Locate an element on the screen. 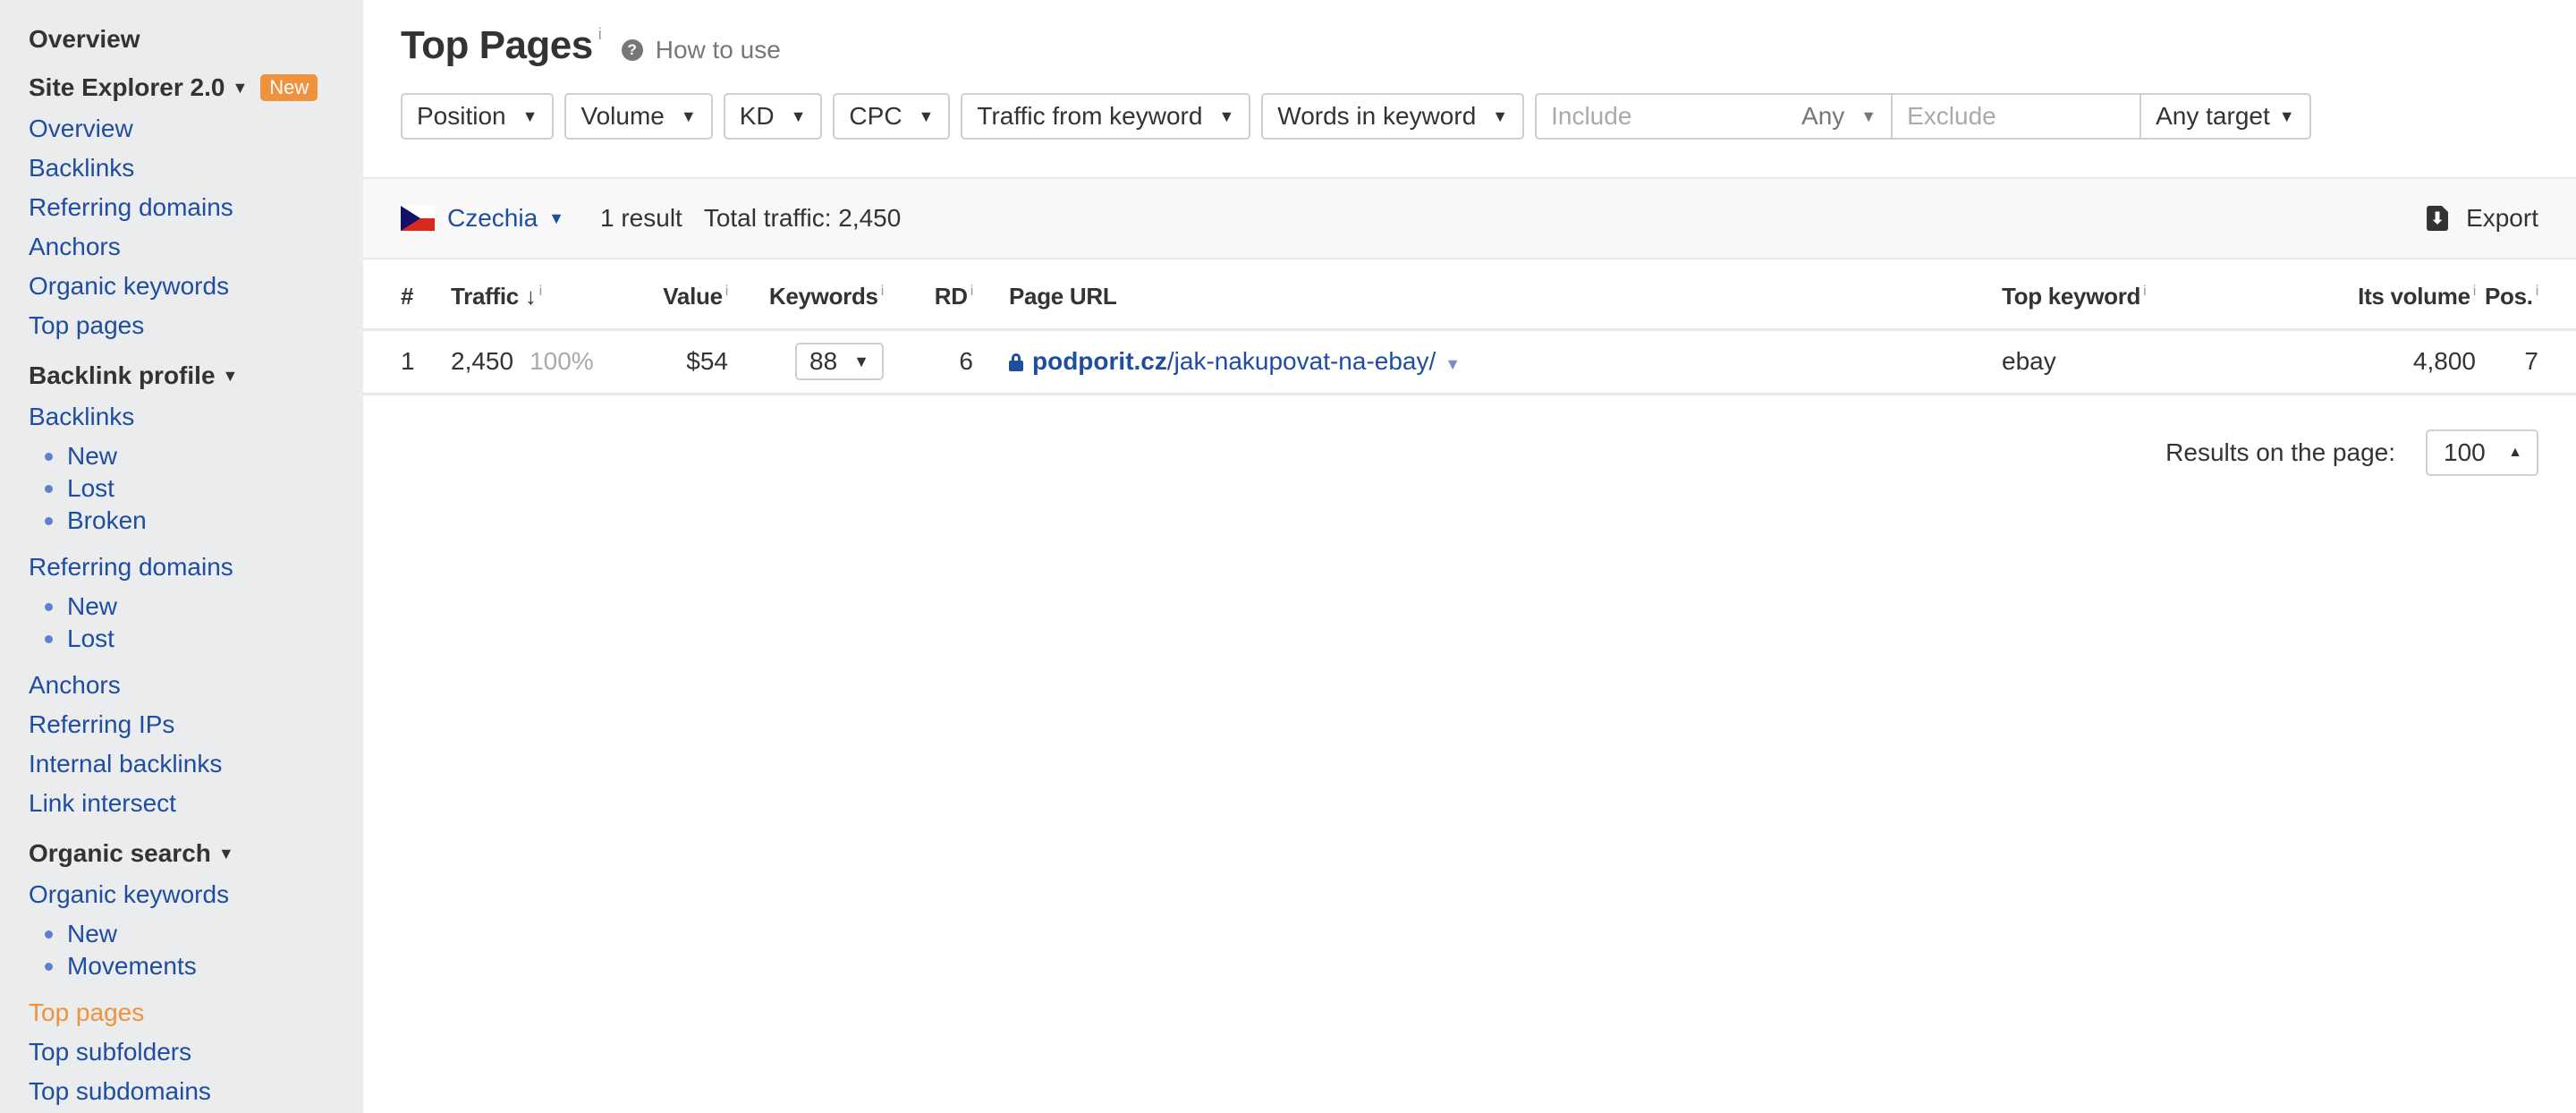 The image size is (2576, 1113). exclude-placeholder: Exclude is located at coordinates (1951, 116).